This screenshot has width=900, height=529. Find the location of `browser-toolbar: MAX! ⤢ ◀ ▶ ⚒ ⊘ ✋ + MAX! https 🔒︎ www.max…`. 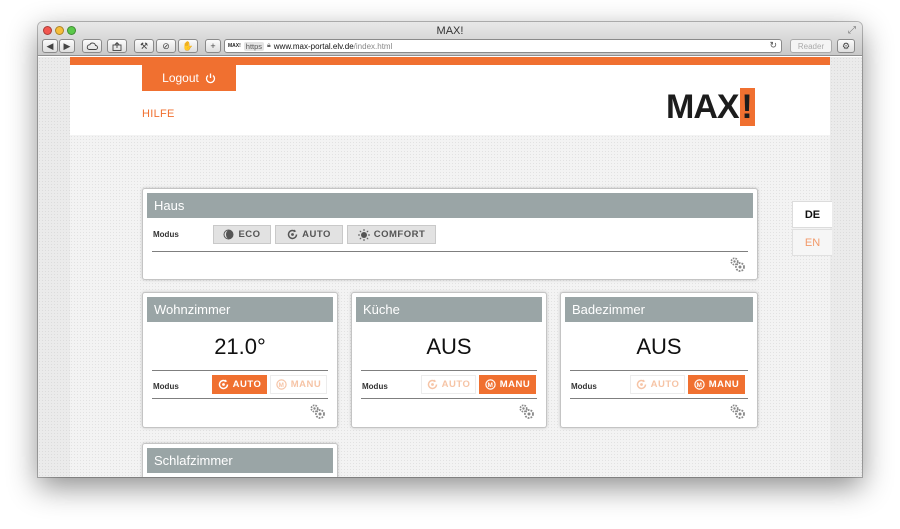

browser-toolbar: MAX! ⤢ ◀ ▶ ⚒ ⊘ ✋ + MAX! https 🔒︎ www.max… is located at coordinates (450, 39).